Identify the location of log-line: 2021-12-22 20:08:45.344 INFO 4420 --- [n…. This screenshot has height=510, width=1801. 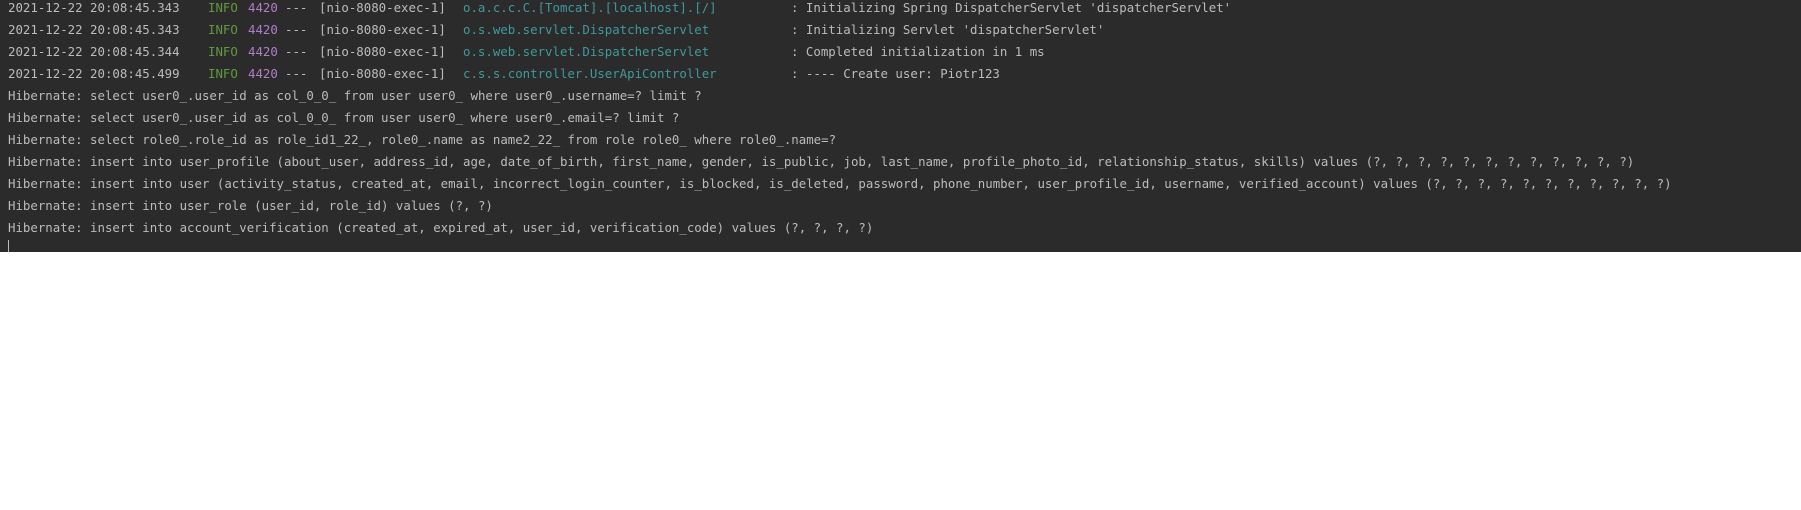
(526, 52).